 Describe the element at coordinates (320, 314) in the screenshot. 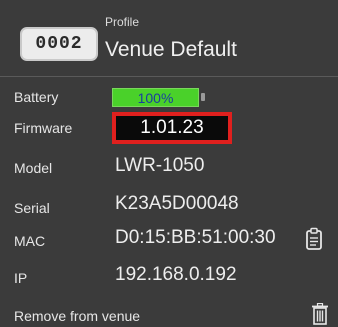

I see `trash-icon` at that location.